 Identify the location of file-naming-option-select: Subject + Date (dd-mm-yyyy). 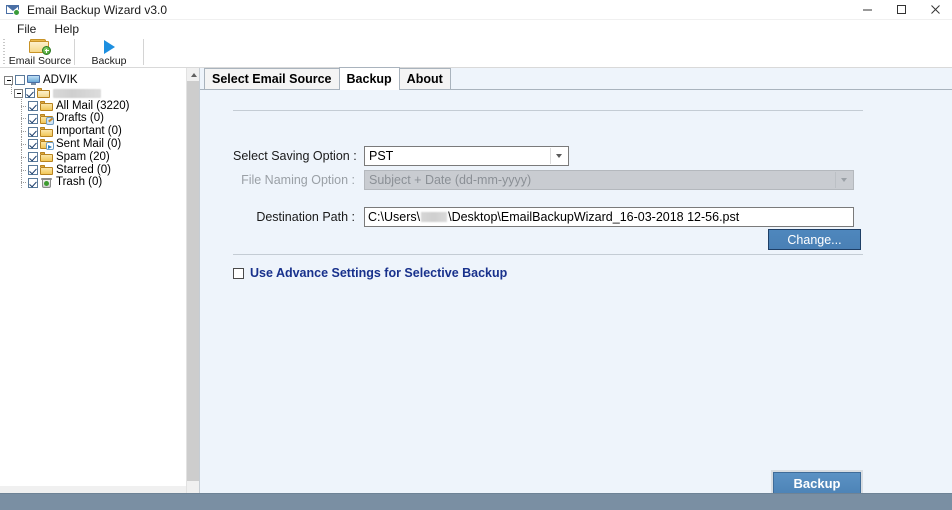
(609, 180).